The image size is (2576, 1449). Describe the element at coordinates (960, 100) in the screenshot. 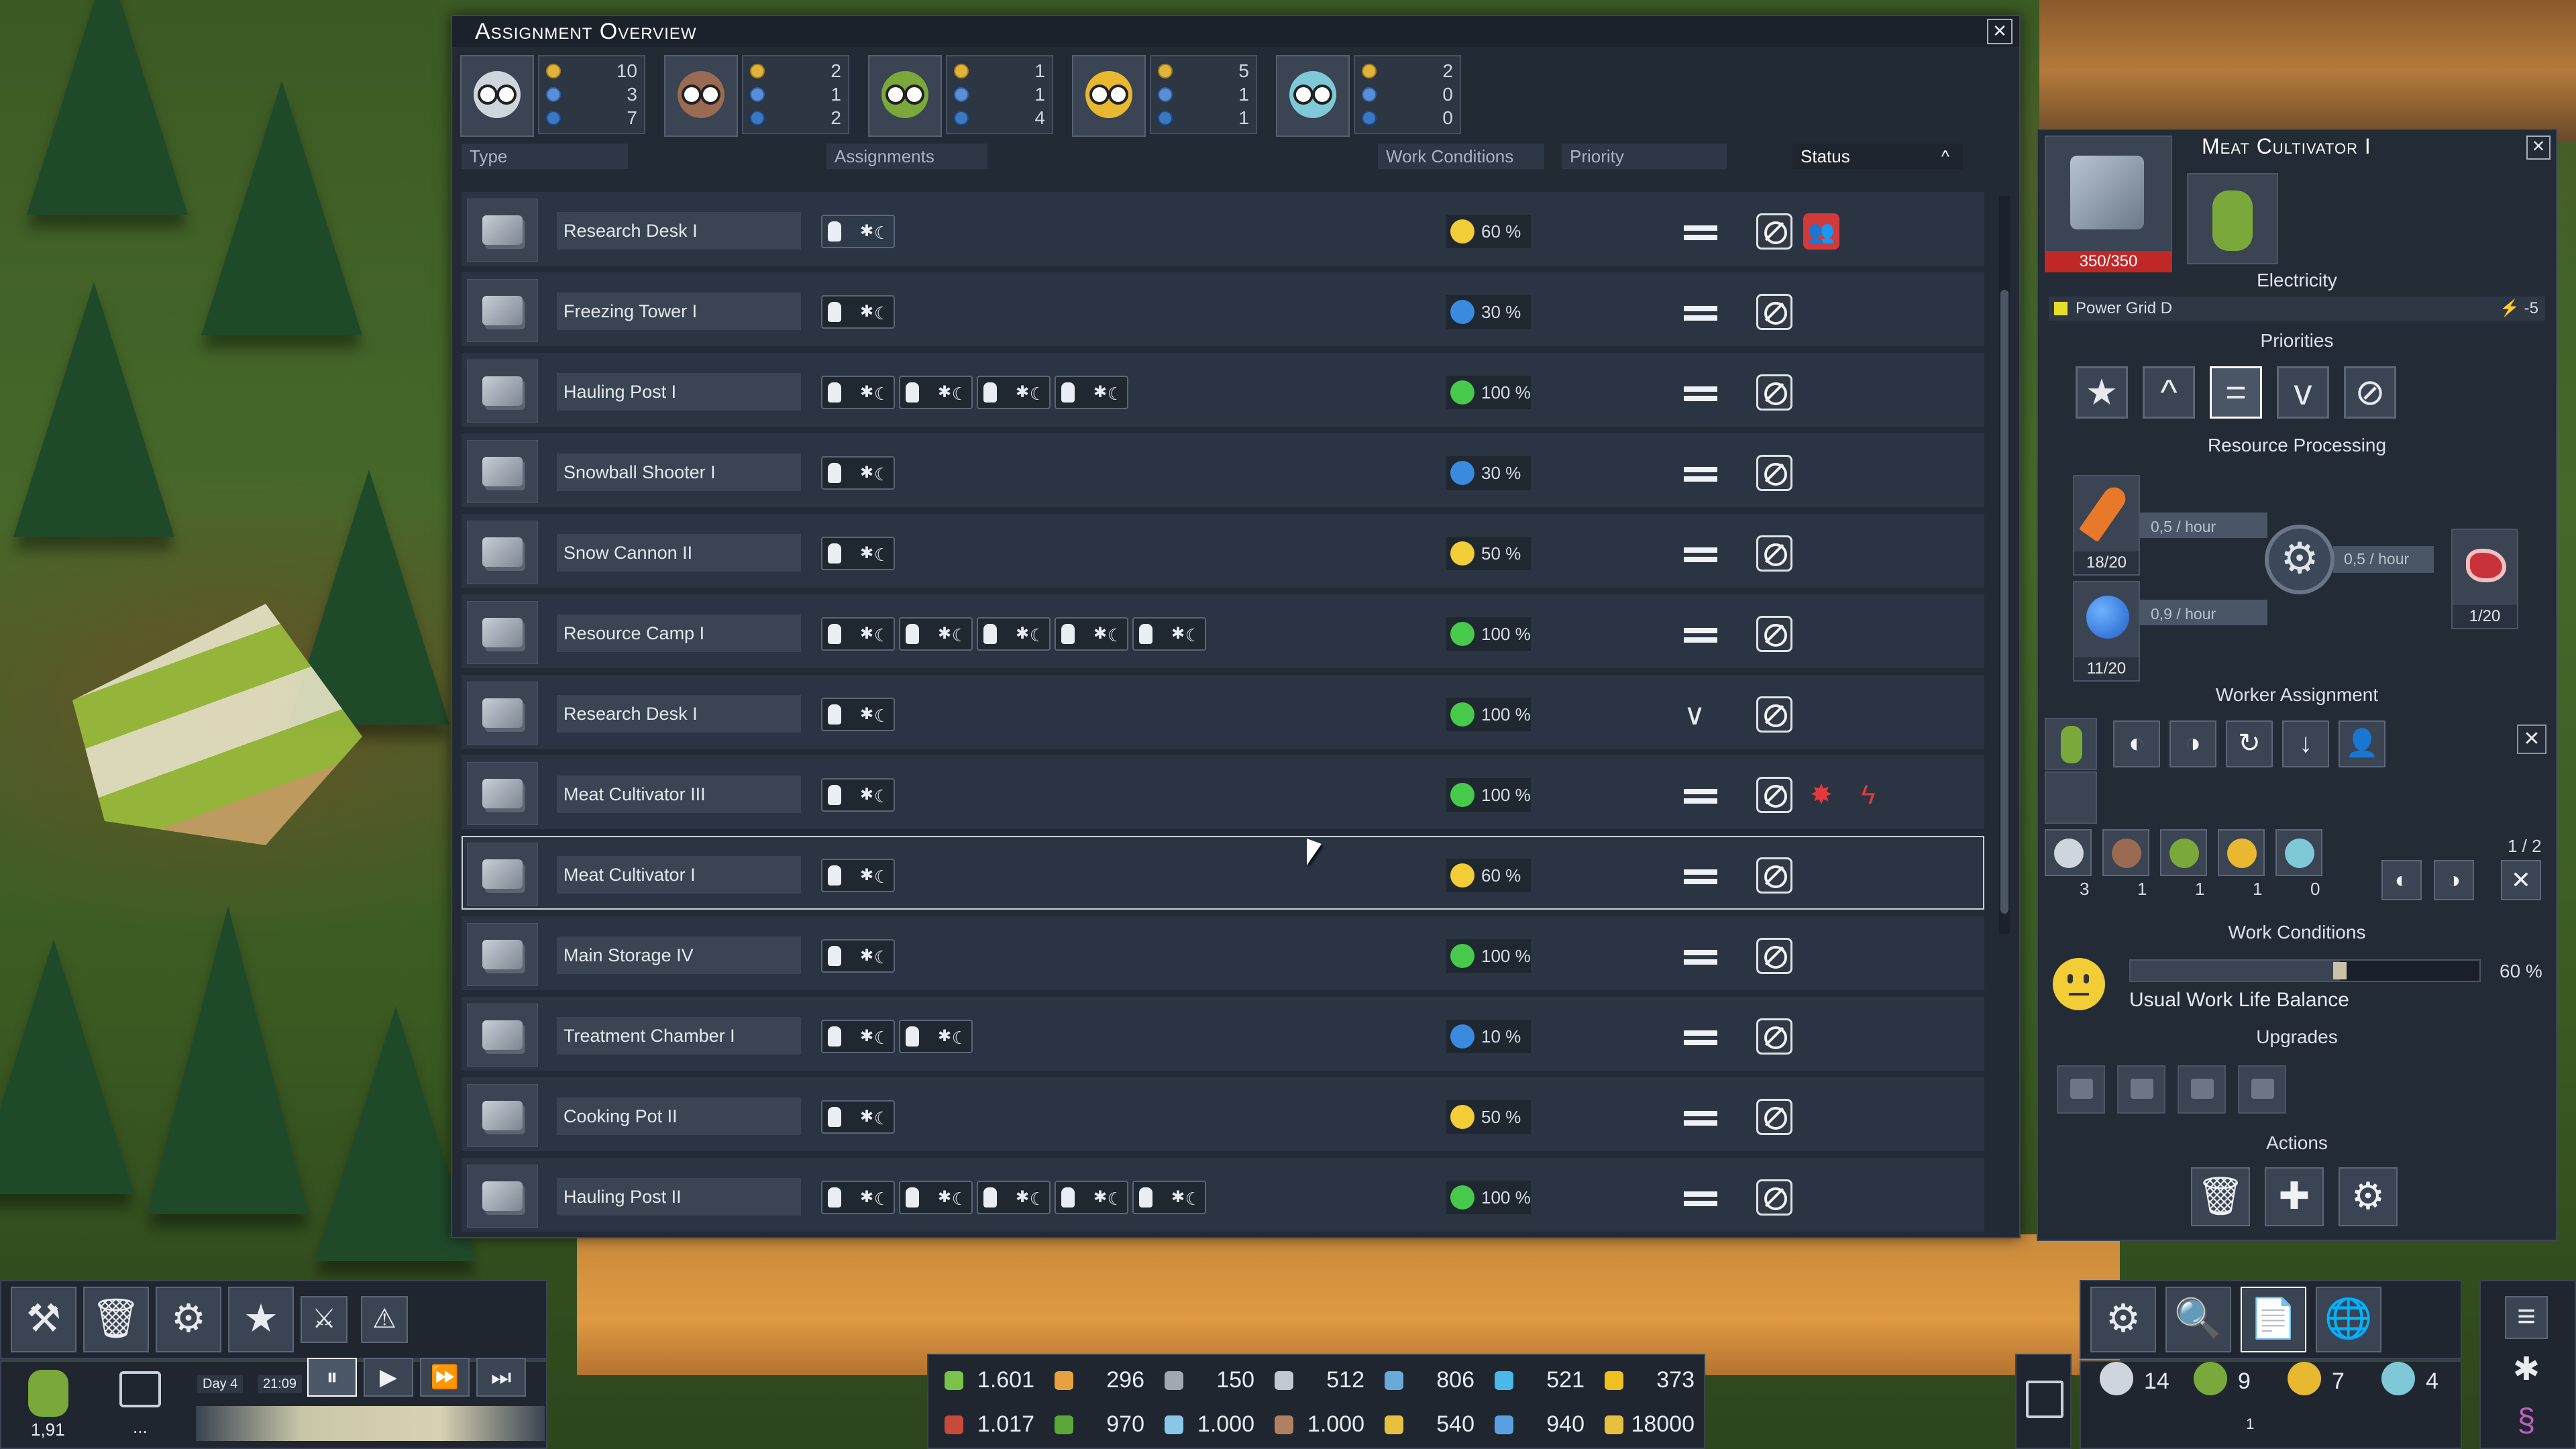

I see `species-summary-item: 114` at that location.